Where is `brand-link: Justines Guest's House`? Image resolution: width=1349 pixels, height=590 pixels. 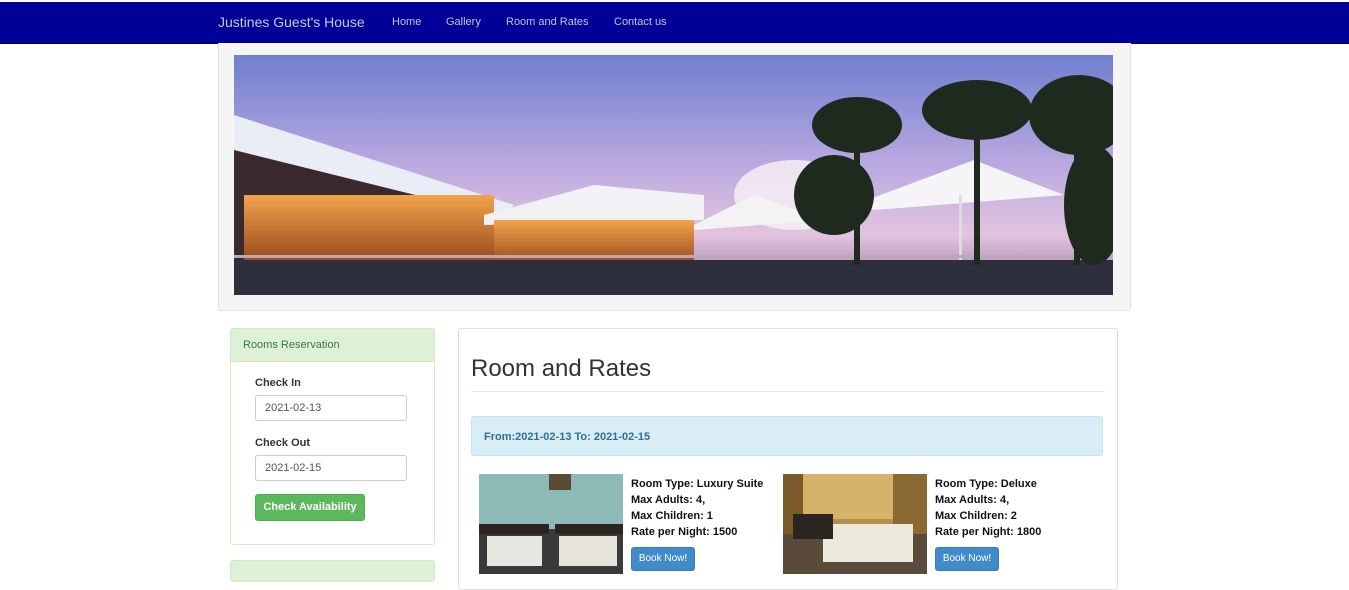
brand-link: Justines Guest's House is located at coordinates (291, 22).